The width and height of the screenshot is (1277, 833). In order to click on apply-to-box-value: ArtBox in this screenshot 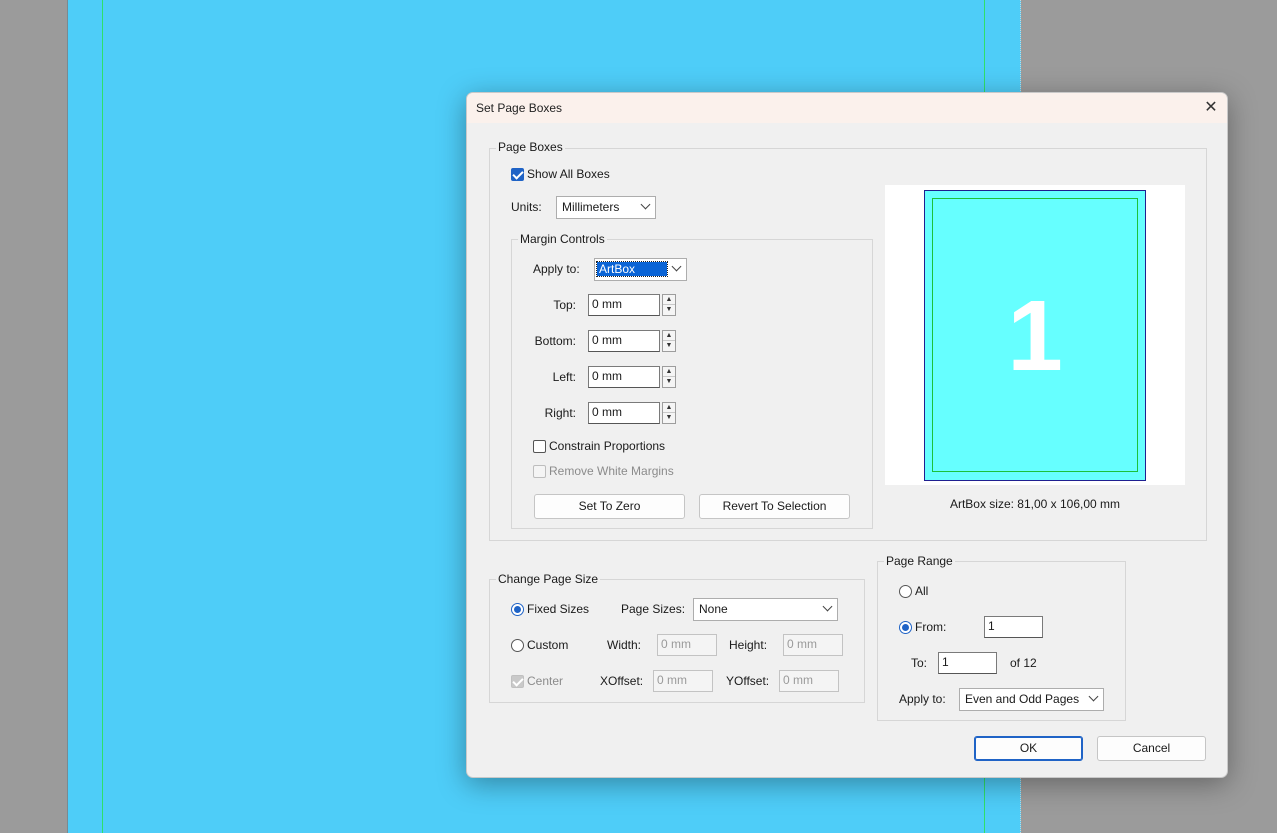, I will do `click(632, 269)`.